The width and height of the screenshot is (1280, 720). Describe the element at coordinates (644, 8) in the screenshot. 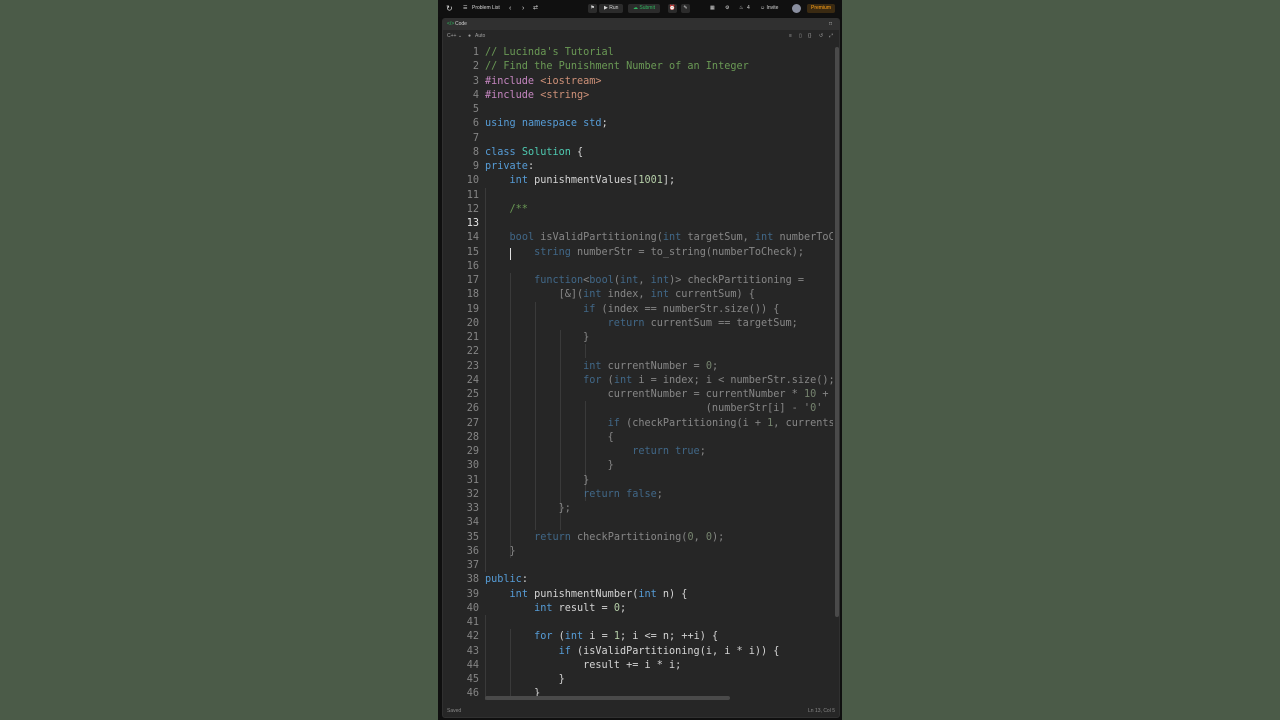

I see `submit-button: ☁ Submit` at that location.